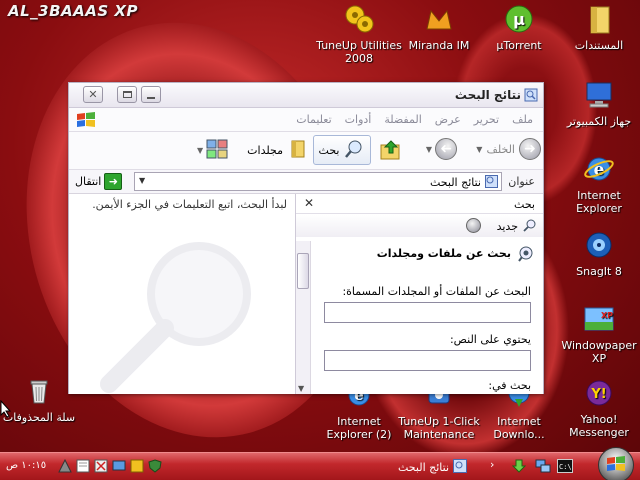  What do you see at coordinates (359, 19) in the screenshot?
I see `tuneup-icon` at bounding box center [359, 19].